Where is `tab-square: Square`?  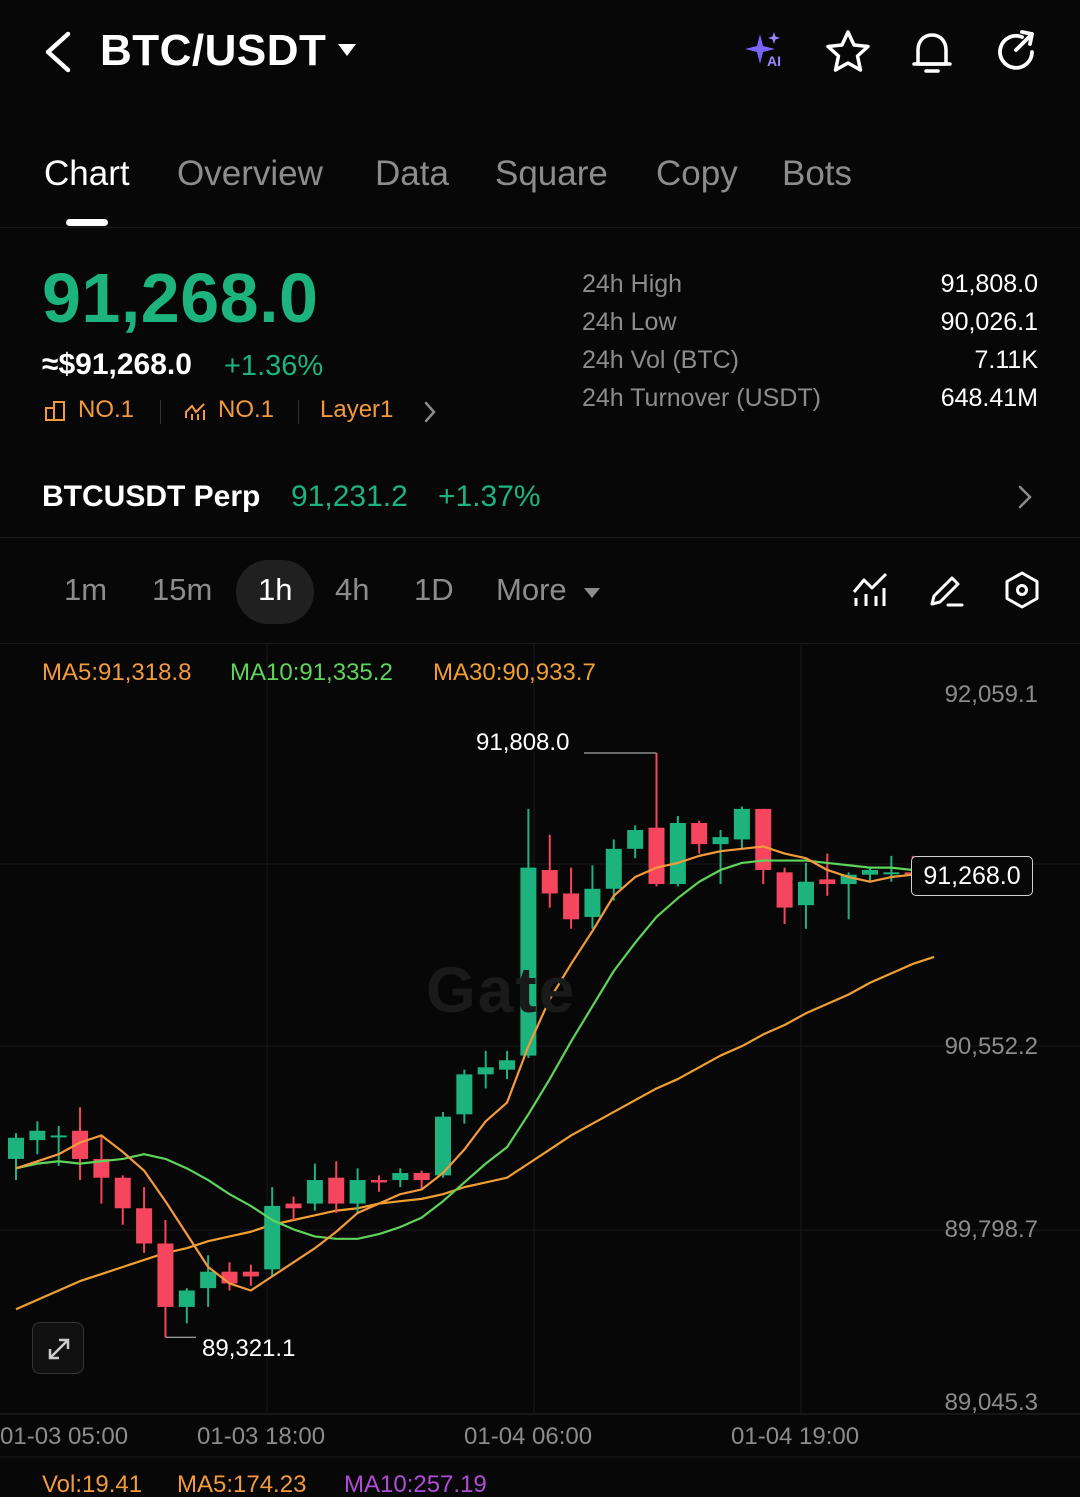
tab-square: Square is located at coordinates (551, 174).